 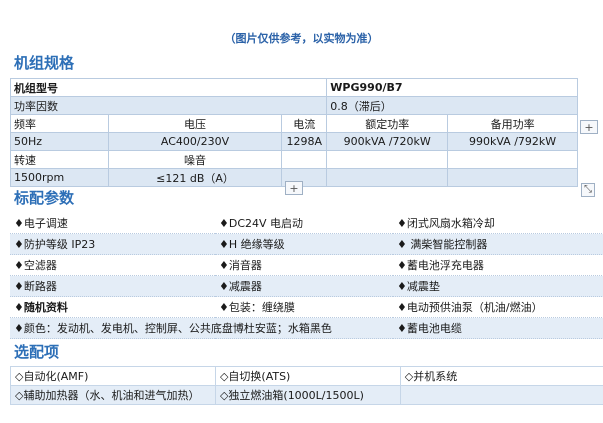 I want to click on table-row: ♦随机资料 ♦包装：缠绕膜 ♦电动预供油泵（机油/燃油）, so click(x=306, y=307).